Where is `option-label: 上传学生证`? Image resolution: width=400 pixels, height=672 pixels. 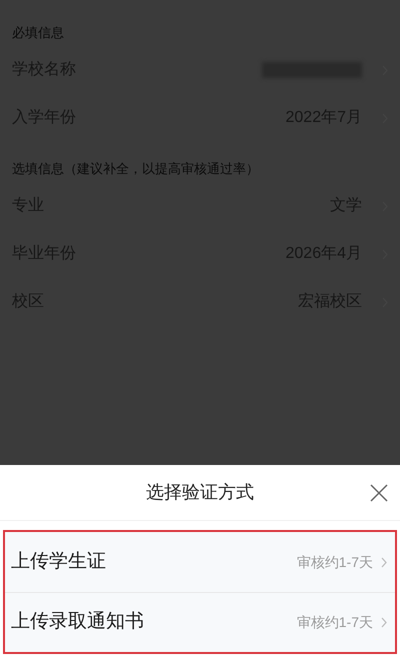 option-label: 上传学生证 is located at coordinates (59, 562).